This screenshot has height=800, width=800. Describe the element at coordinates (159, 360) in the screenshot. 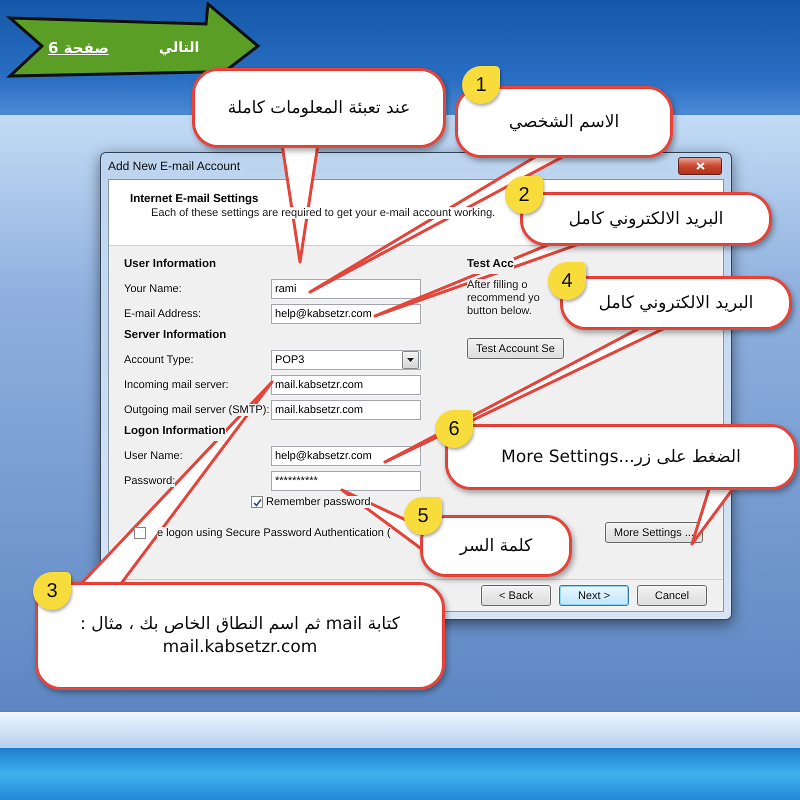

I see `field-label: Account Type:` at that location.